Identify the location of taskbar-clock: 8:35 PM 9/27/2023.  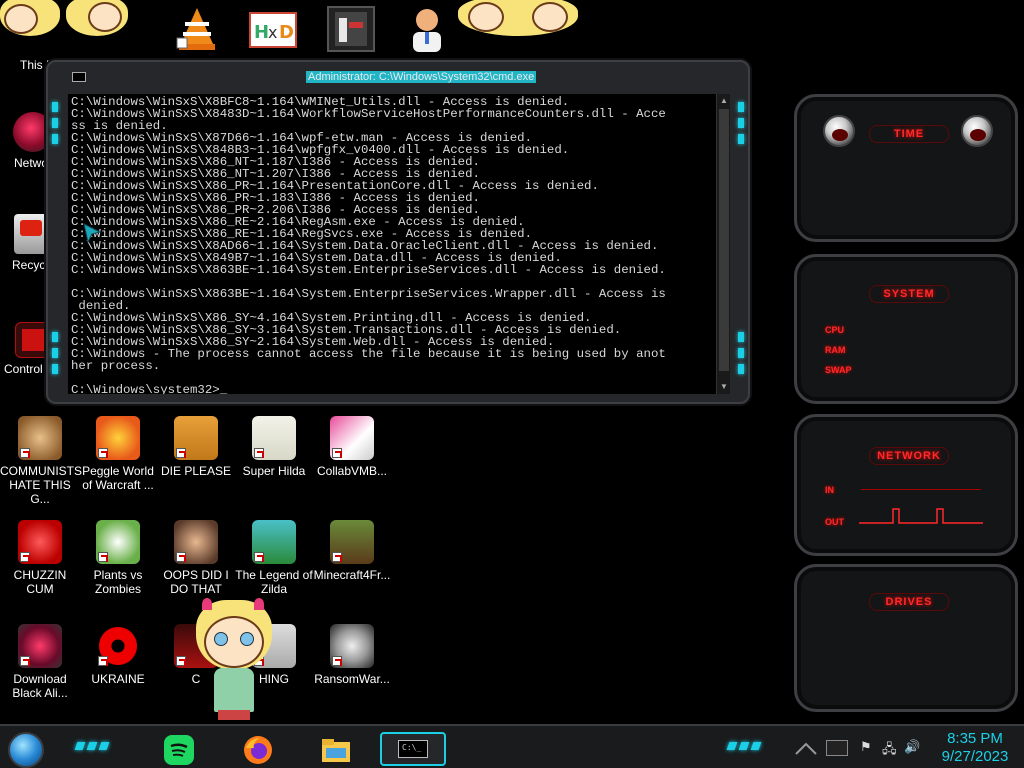
(975, 748).